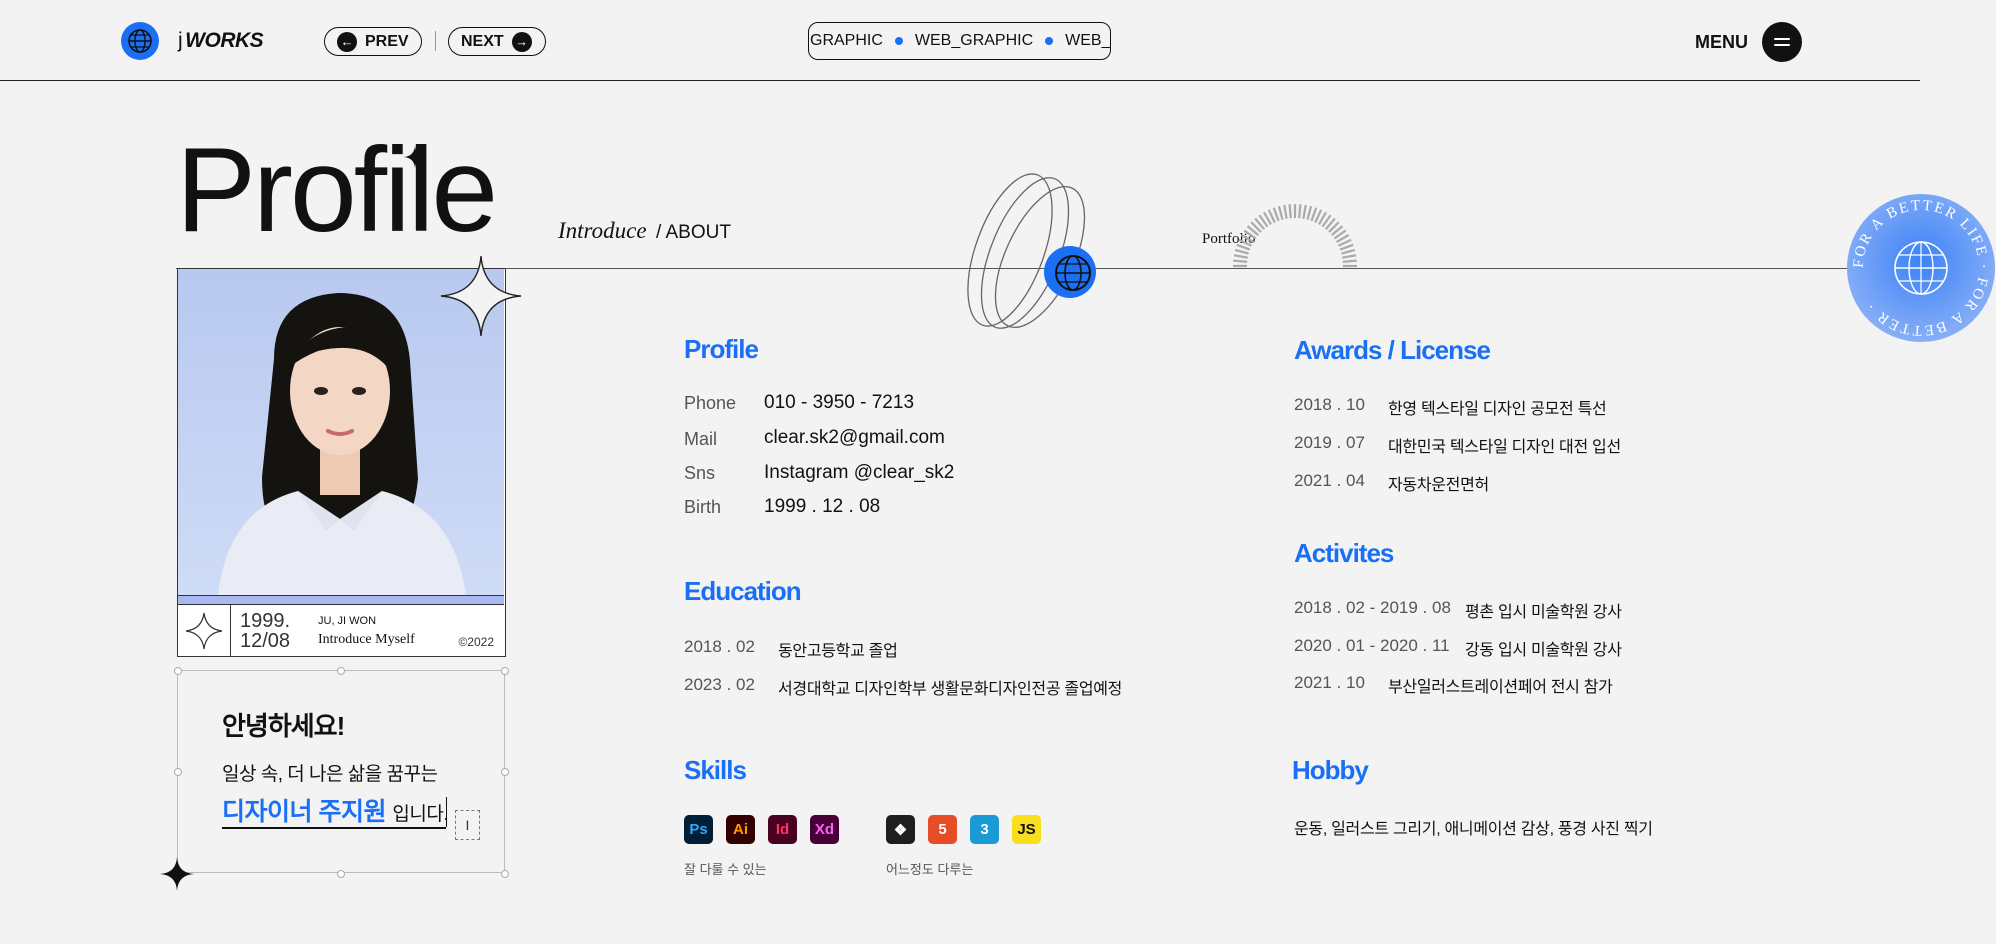 The height and width of the screenshot is (944, 1996). I want to click on category-ticker: GRAPHIC WEB_GRAPHIC WEB_GR/, so click(959, 41).